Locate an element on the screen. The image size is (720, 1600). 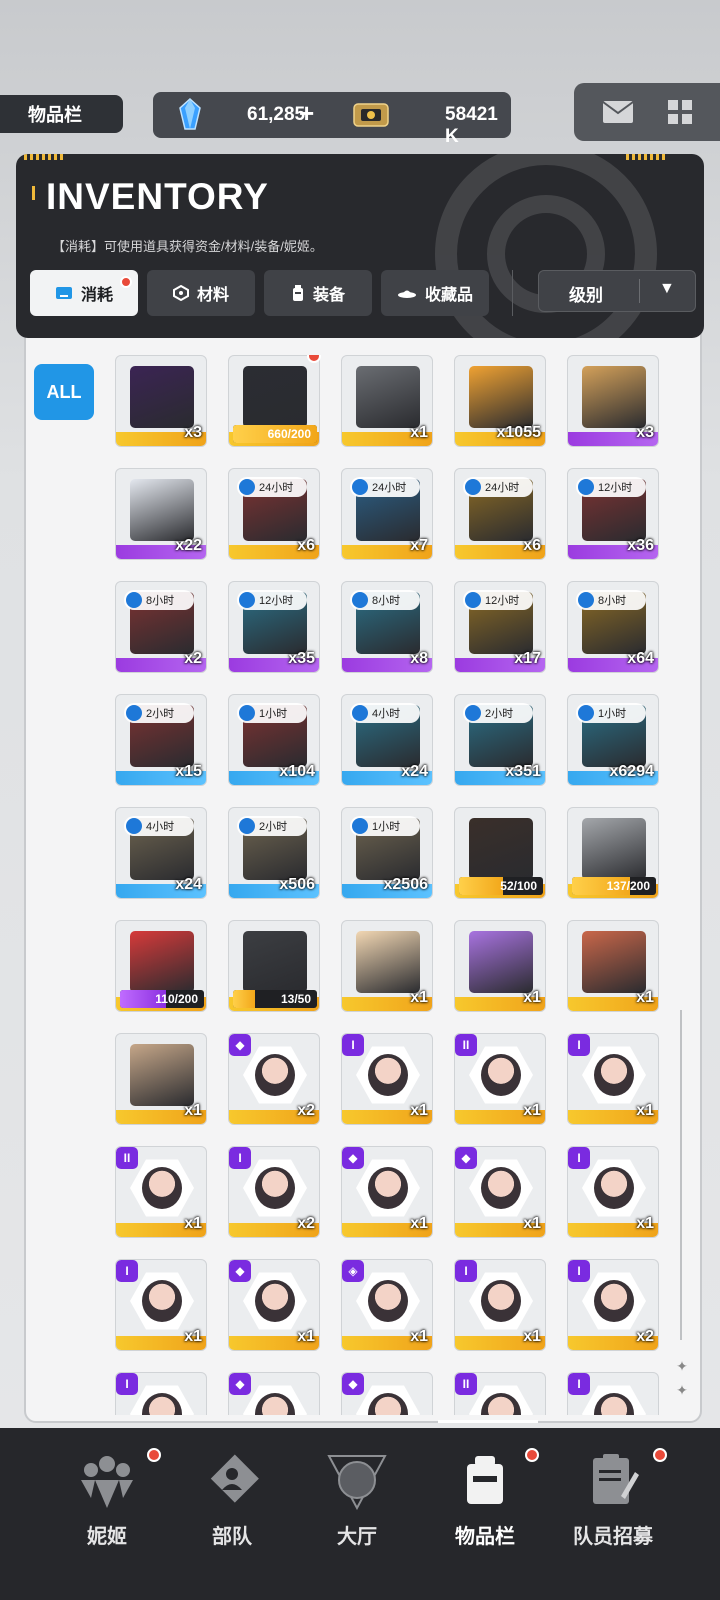
inventory-item-red-case-1h: 1小时 x104 is located at coordinates (274, 740).